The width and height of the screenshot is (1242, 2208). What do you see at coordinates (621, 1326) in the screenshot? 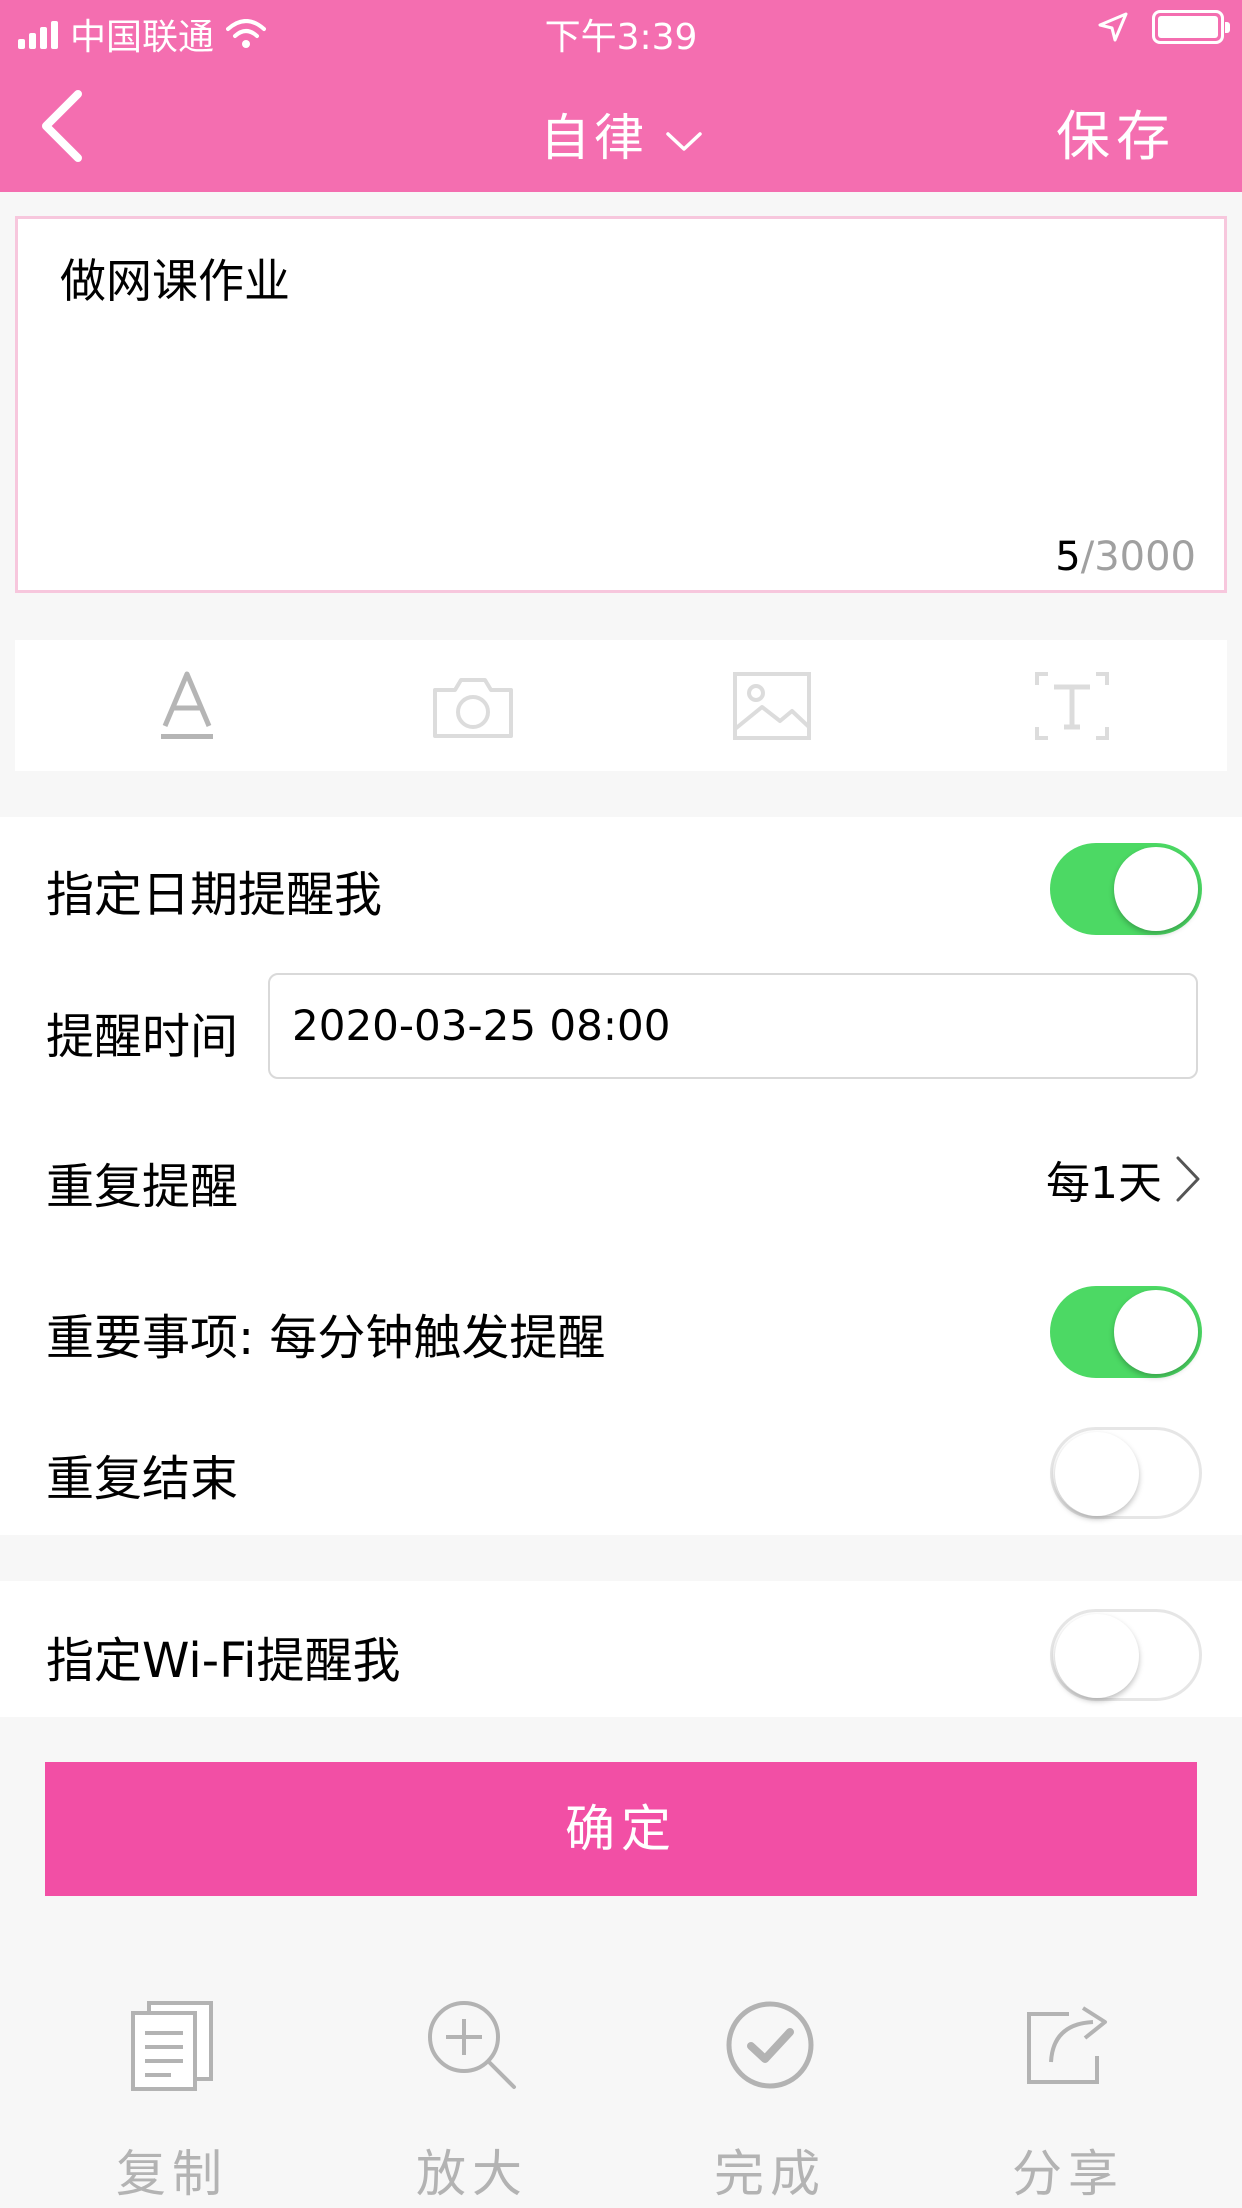
I see `important-row: 重要事项: 每分钟触发提醒` at bounding box center [621, 1326].